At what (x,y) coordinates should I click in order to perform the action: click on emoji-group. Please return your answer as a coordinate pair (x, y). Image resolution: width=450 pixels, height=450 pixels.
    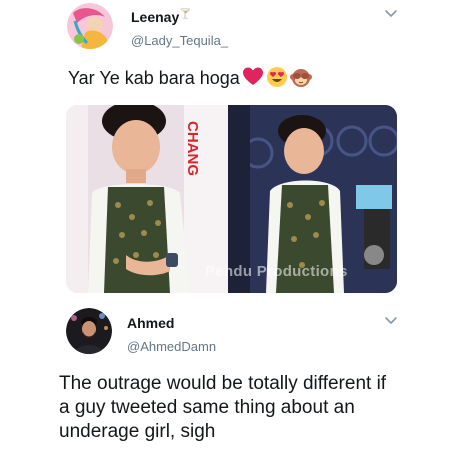
    Looking at the image, I should click on (277, 77).